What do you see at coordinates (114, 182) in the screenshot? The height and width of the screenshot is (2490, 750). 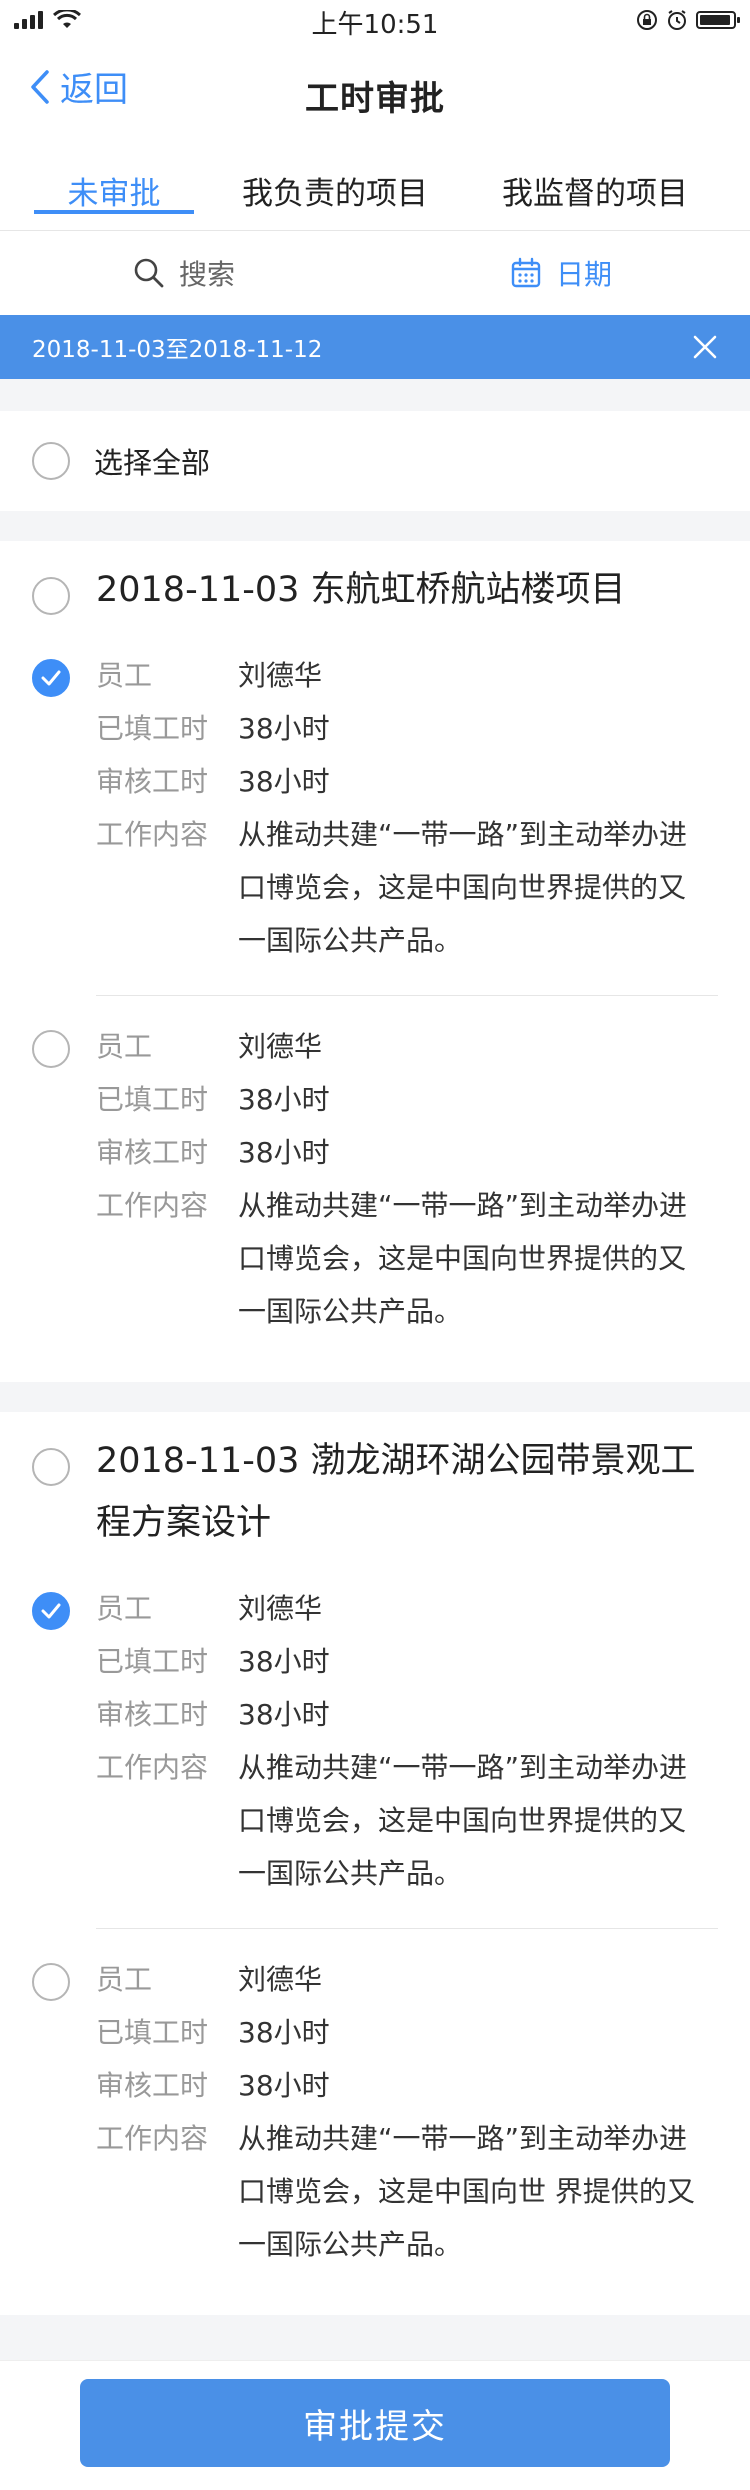 I see `tab-pending: 未审批` at bounding box center [114, 182].